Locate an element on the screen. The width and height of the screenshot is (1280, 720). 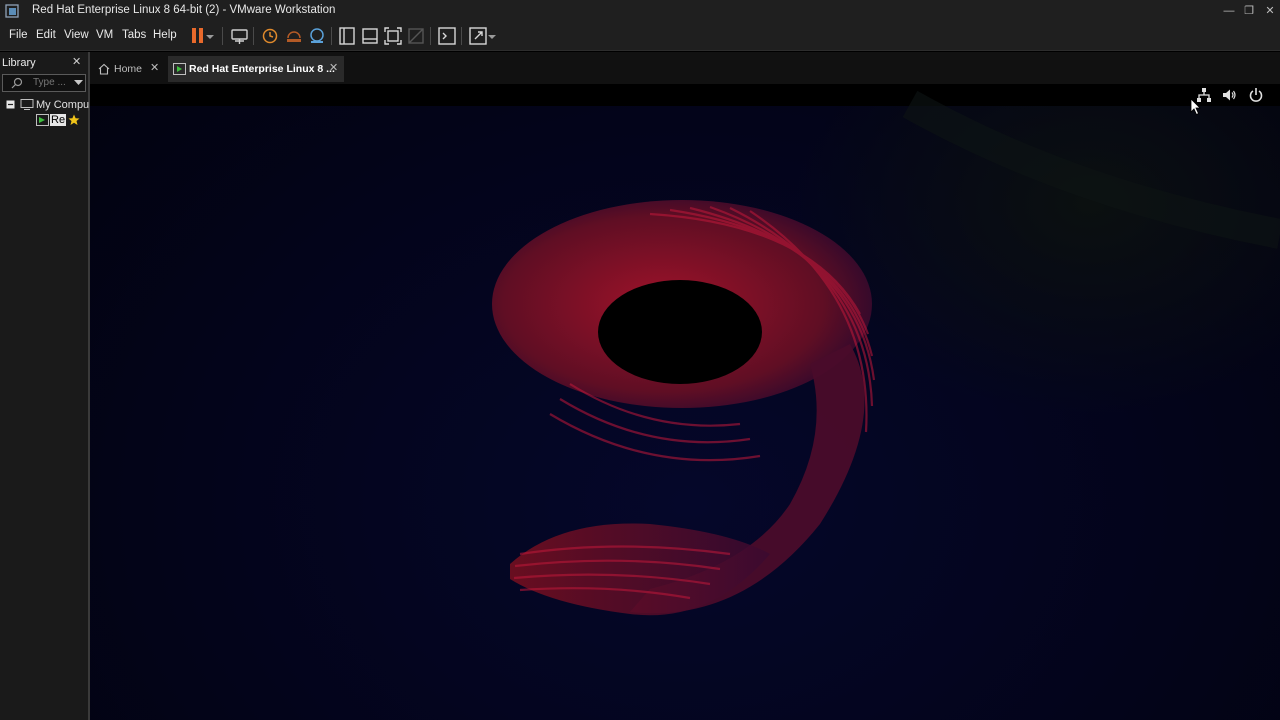
restore-button: ❐ is located at coordinates (1249, 11).